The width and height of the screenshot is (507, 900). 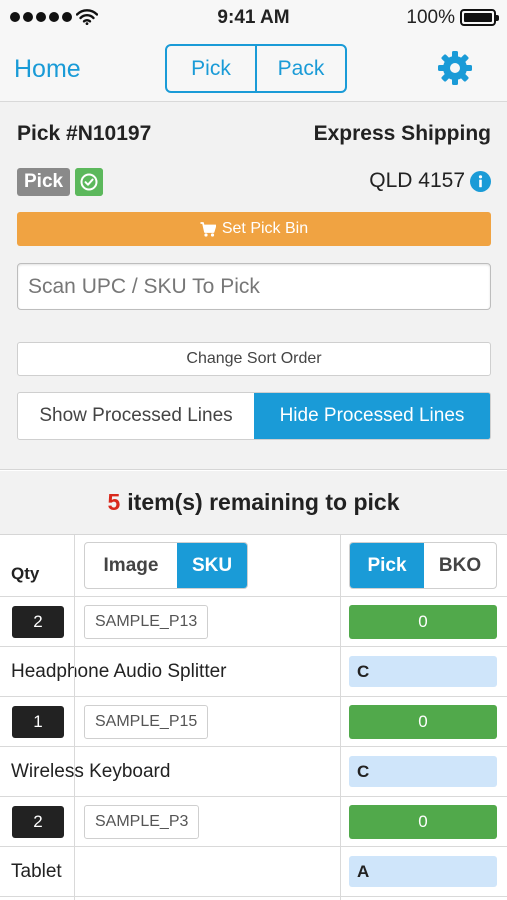 What do you see at coordinates (253, 772) in the screenshot?
I see `table-row: Wireless Keyboard C` at bounding box center [253, 772].